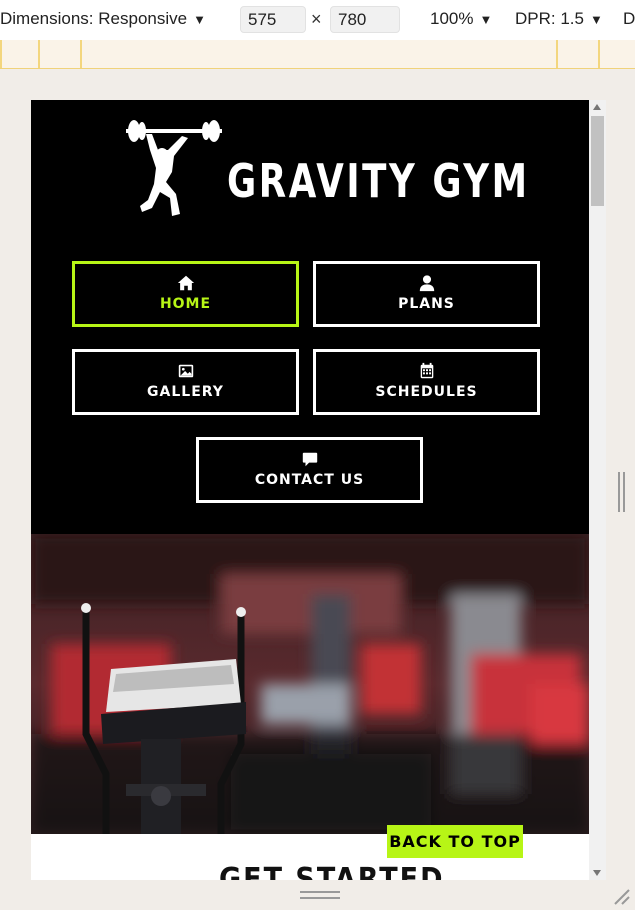 This screenshot has width=635, height=910. I want to click on media-query-ruler, so click(317, 54).